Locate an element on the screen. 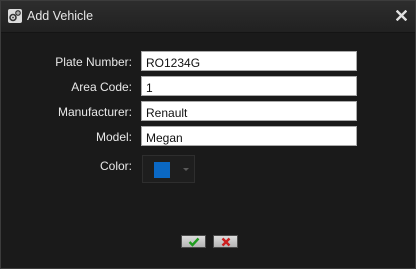  color-row: Color: is located at coordinates (208, 170).